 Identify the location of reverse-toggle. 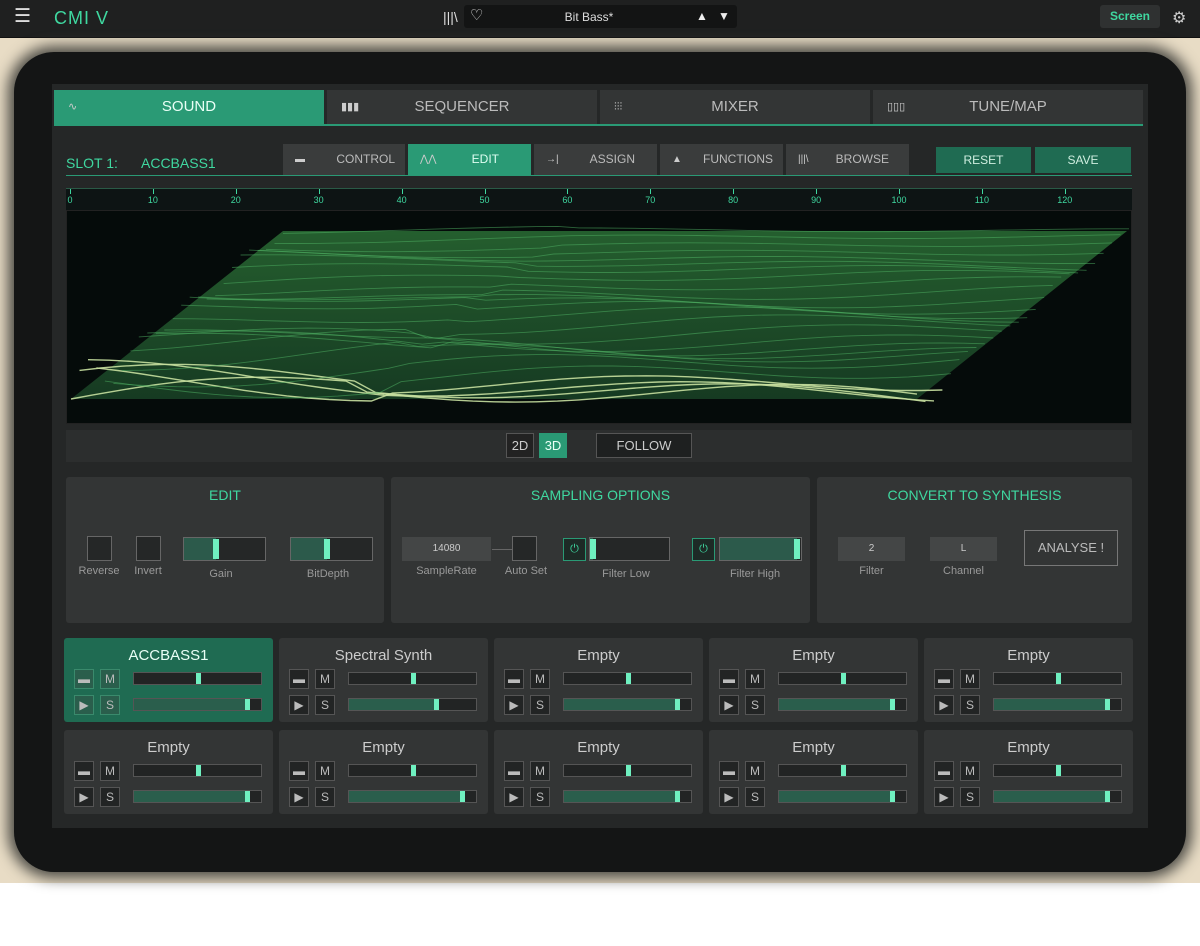
(99, 548).